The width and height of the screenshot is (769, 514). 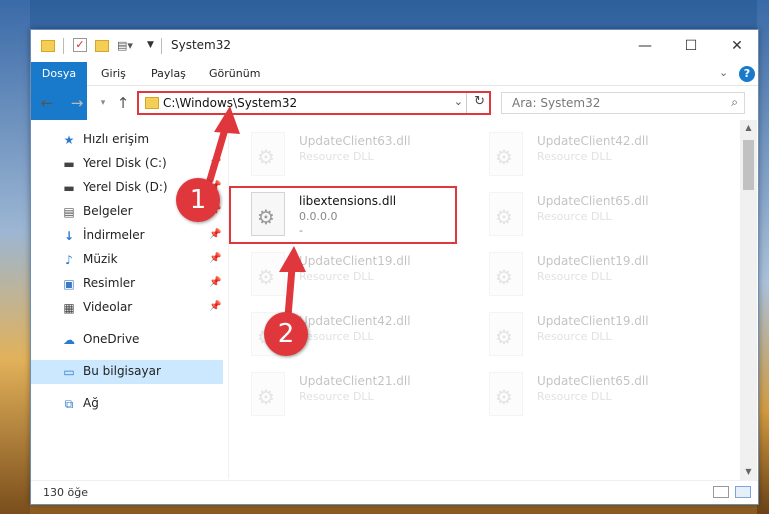 I want to click on callout-badge-1: 1, so click(x=198, y=200).